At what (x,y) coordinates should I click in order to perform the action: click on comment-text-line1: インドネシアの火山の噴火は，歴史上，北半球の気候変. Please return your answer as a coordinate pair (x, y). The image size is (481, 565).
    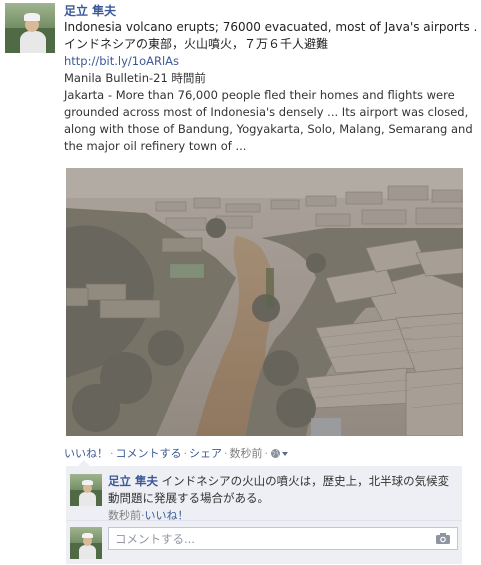
    Looking at the image, I should click on (305, 481).